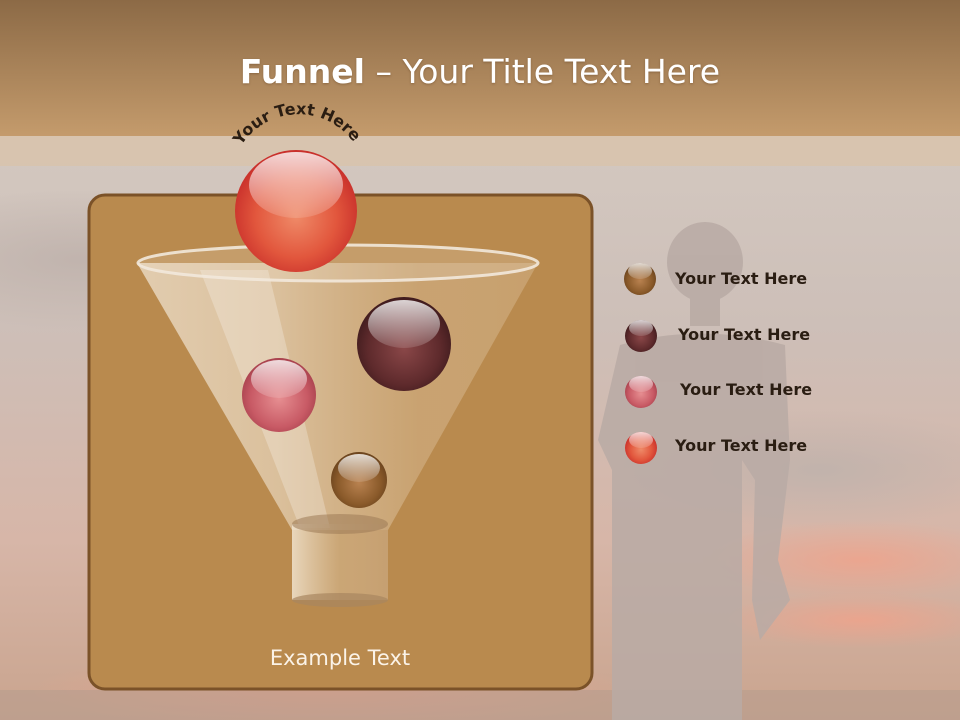 This screenshot has width=960, height=720. I want to click on title-bold: Funnel, so click(302, 71).